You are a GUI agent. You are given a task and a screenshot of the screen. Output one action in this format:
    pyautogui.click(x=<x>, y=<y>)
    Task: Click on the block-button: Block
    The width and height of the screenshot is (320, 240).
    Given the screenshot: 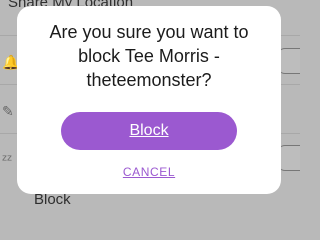 What is the action you would take?
    pyautogui.click(x=149, y=131)
    